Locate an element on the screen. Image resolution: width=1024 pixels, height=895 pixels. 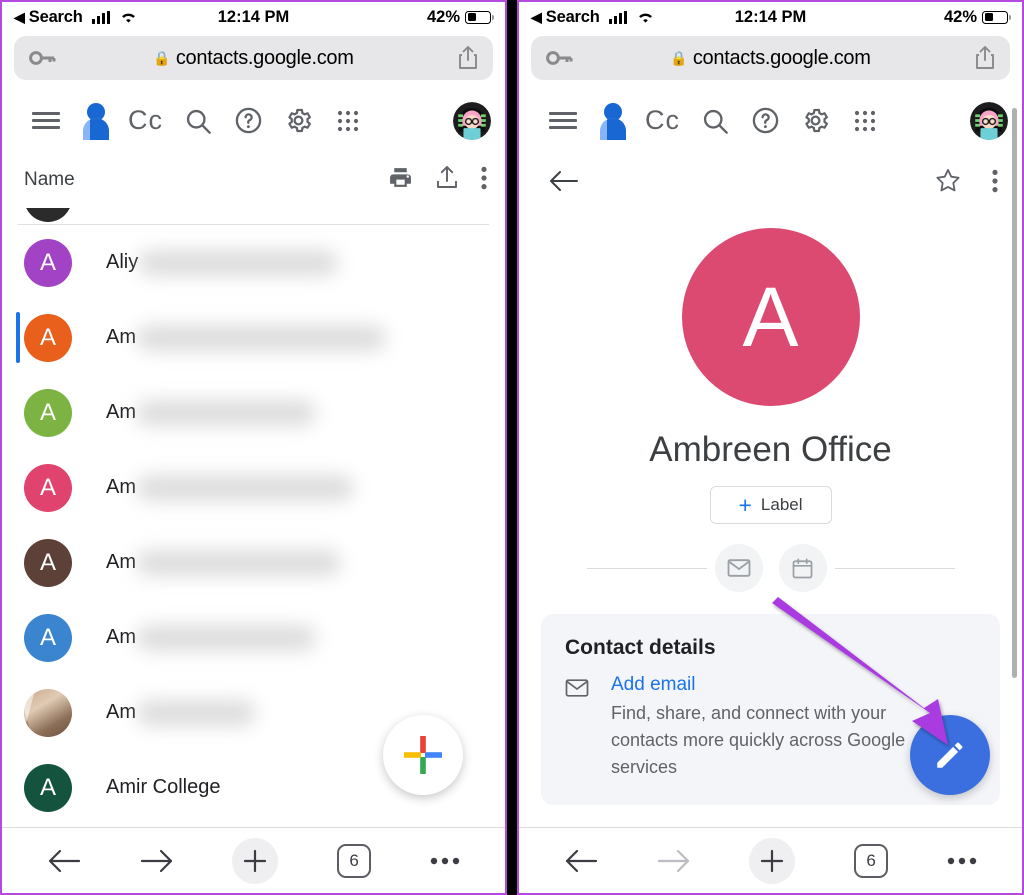
edit-contact-fab is located at coordinates (950, 755).